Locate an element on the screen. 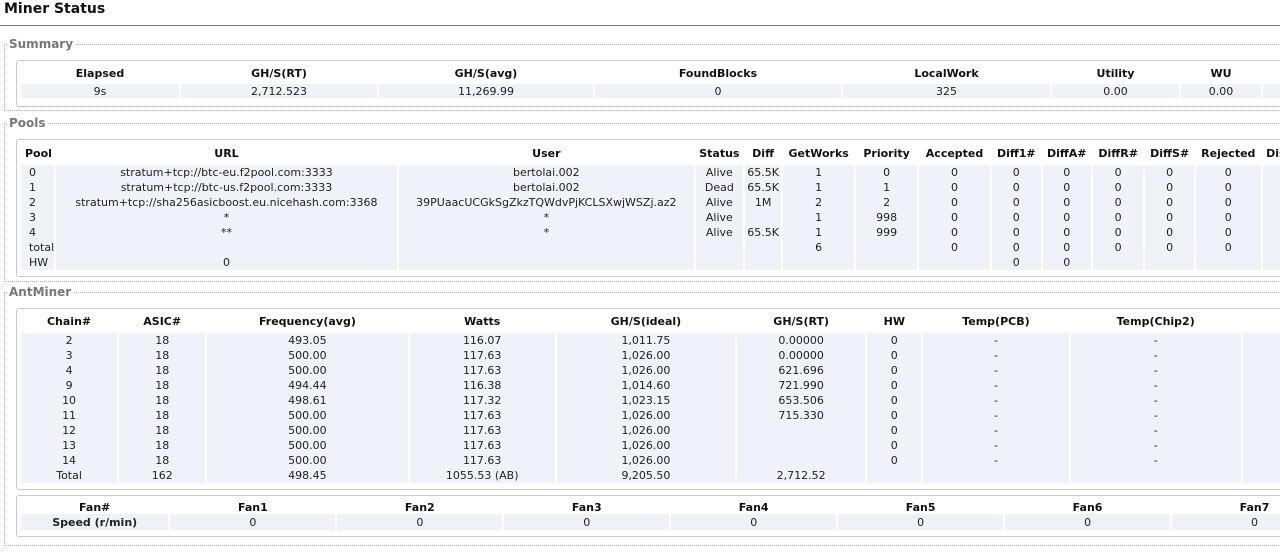 This screenshot has height=554, width=1280. pool-cell-url: stratum+tcp://btc-us.f2pool.com:3333 is located at coordinates (226, 187).